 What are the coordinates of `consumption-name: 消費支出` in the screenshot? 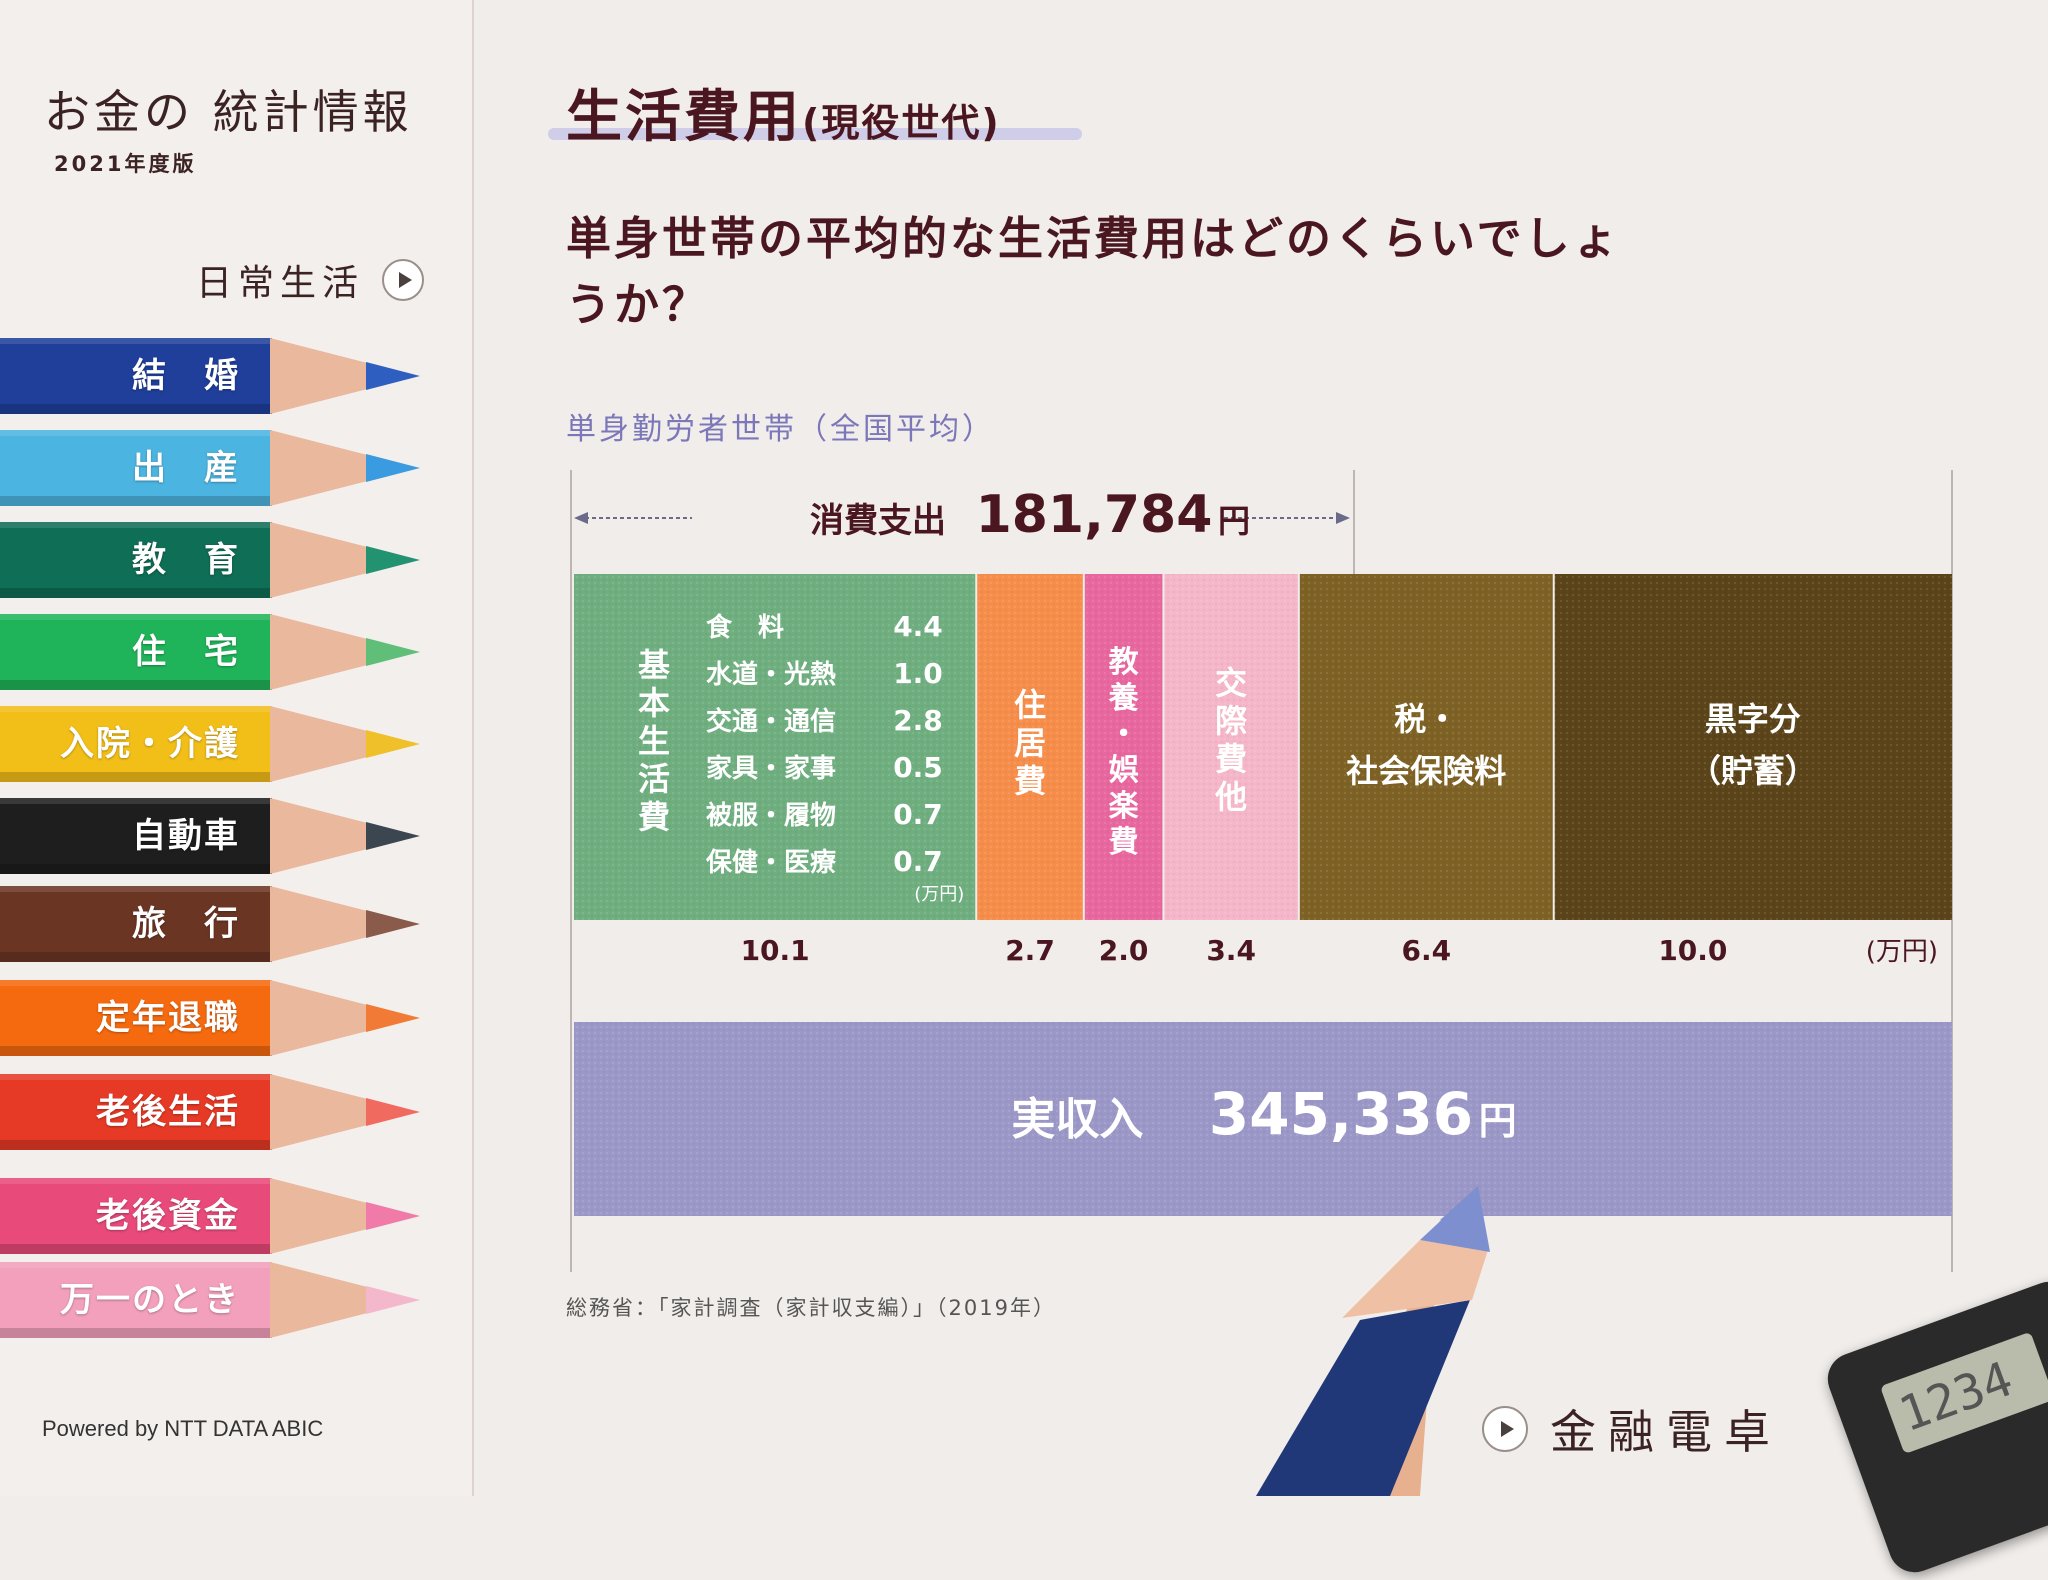 It's located at (878, 521).